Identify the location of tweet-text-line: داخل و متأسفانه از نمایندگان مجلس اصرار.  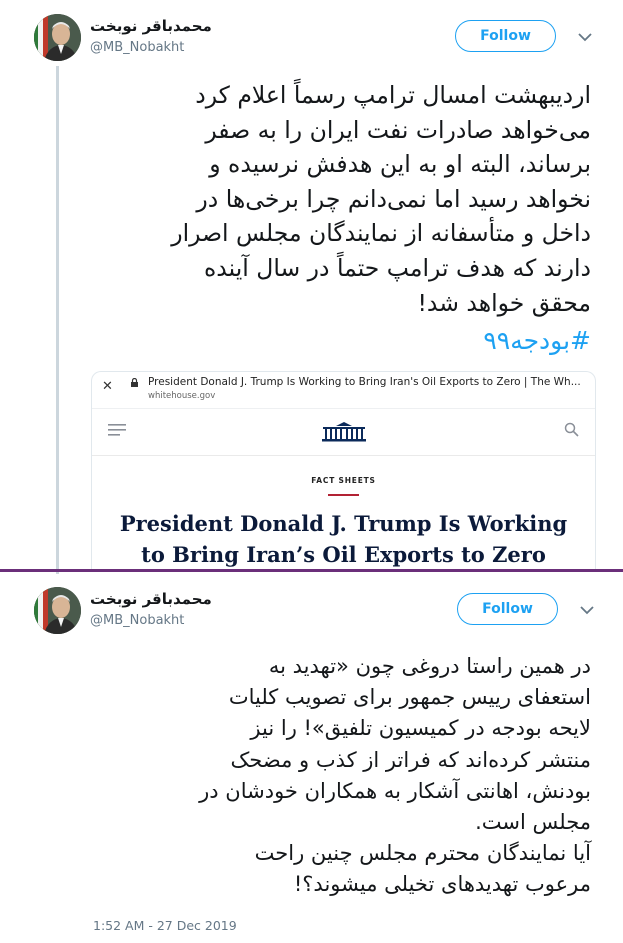
(381, 233).